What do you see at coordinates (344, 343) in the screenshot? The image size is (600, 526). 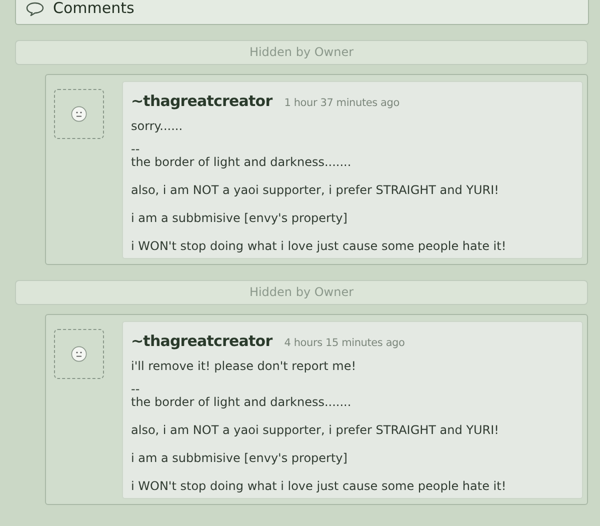 I see `timestamp: 4 hours 15 minutes ago` at bounding box center [344, 343].